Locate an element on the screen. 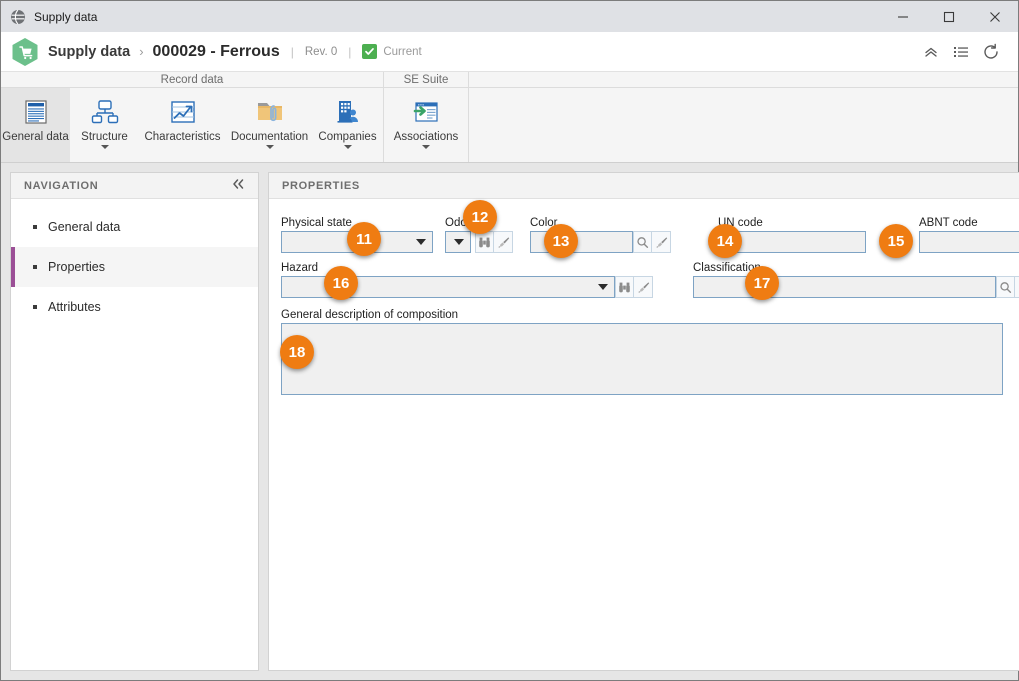 This screenshot has height=681, width=1019. ribbon-group-title: Record data is located at coordinates (192, 80).